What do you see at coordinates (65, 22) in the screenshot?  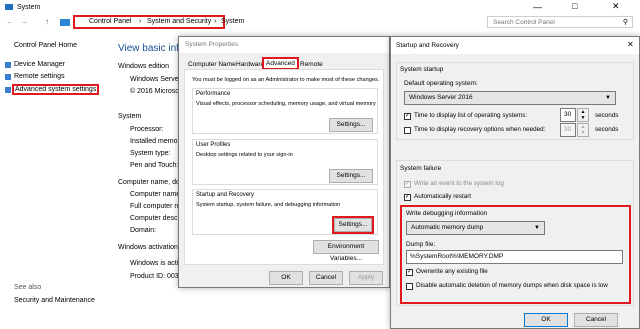 I see `monitor-icon` at bounding box center [65, 22].